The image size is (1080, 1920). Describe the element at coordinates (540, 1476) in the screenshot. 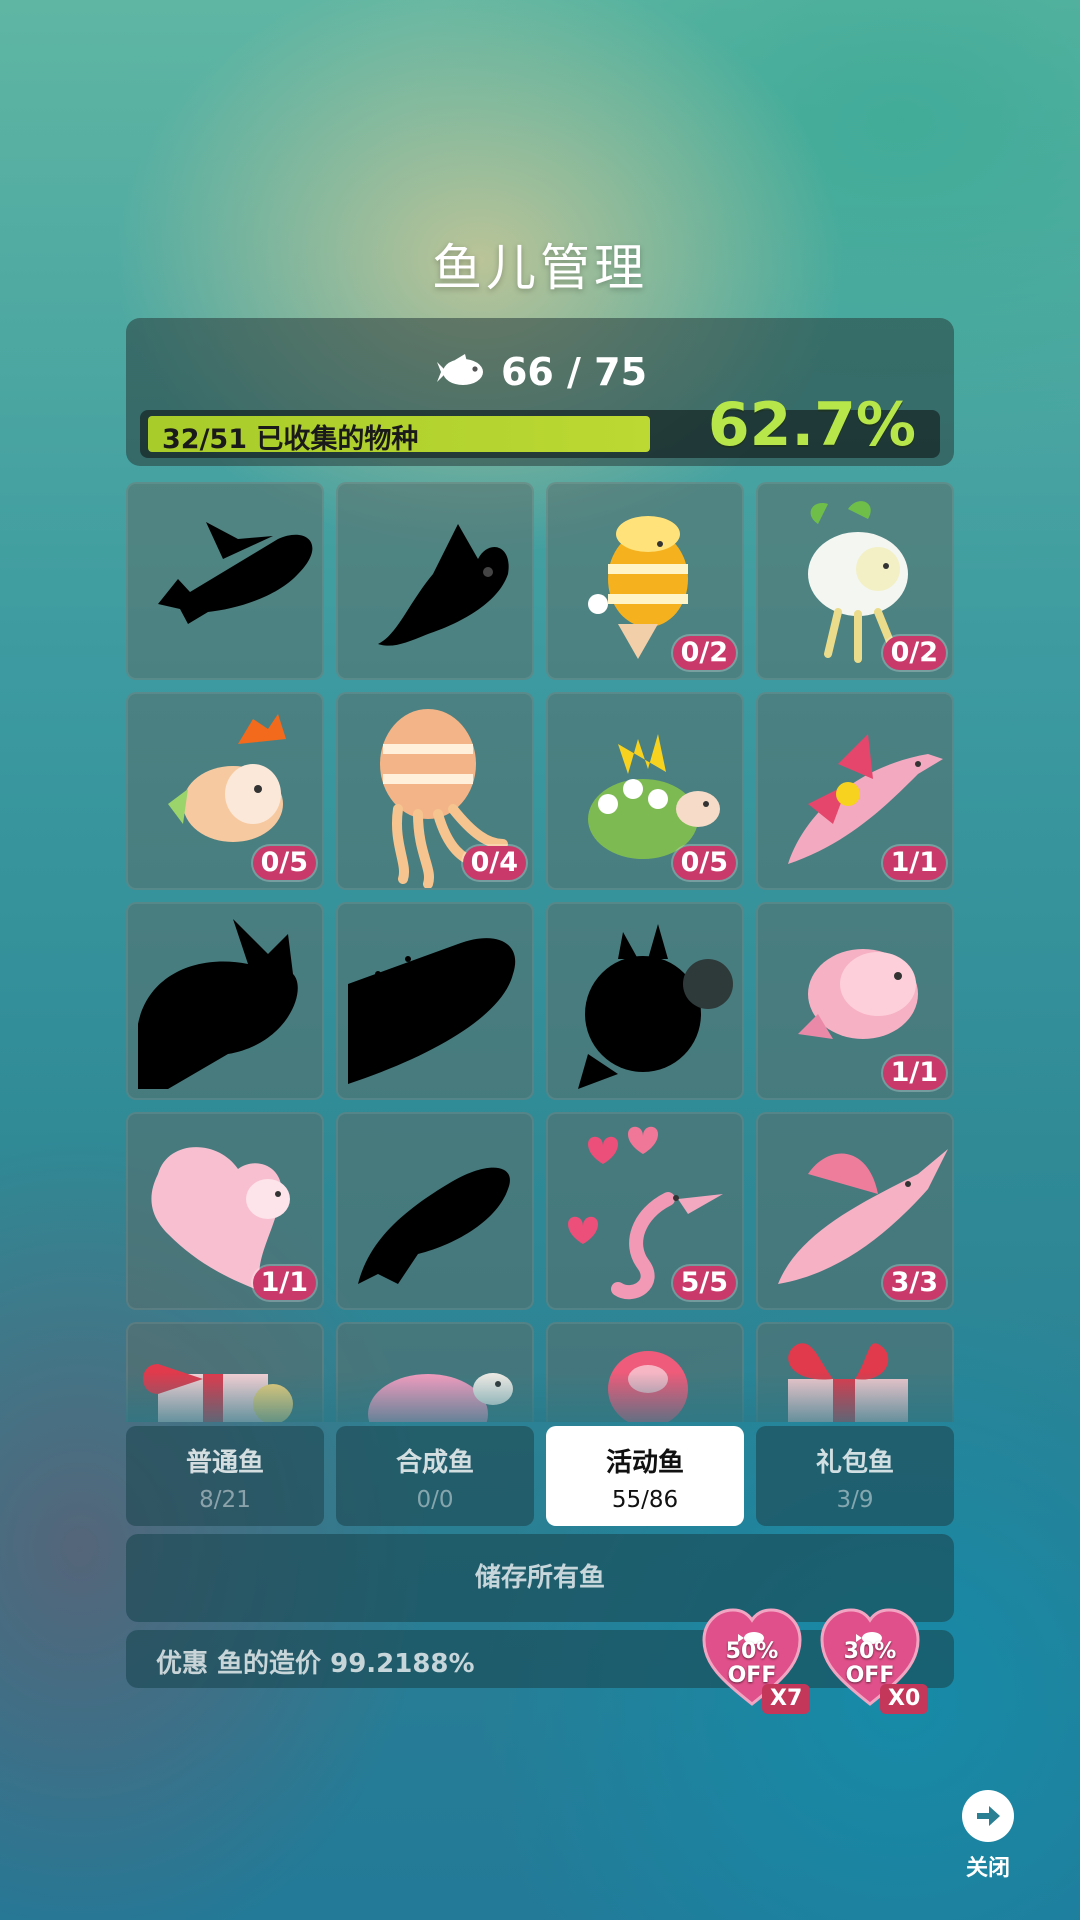

I see `fish-category-tabs: 普通鱼 8/21 合成鱼 0/0 活动鱼 55/86 礼包鱼 3/9` at that location.